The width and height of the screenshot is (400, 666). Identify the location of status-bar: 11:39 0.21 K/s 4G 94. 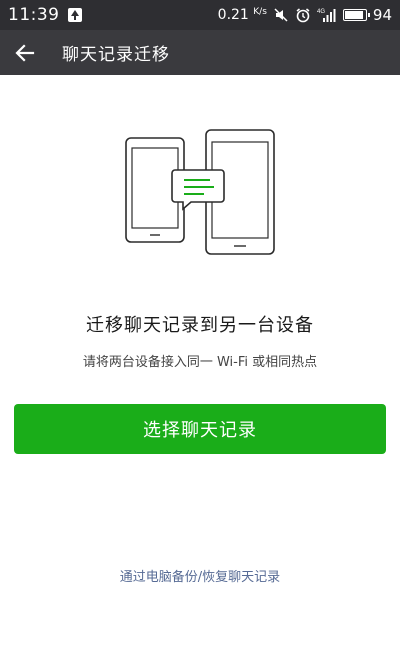
(200, 15).